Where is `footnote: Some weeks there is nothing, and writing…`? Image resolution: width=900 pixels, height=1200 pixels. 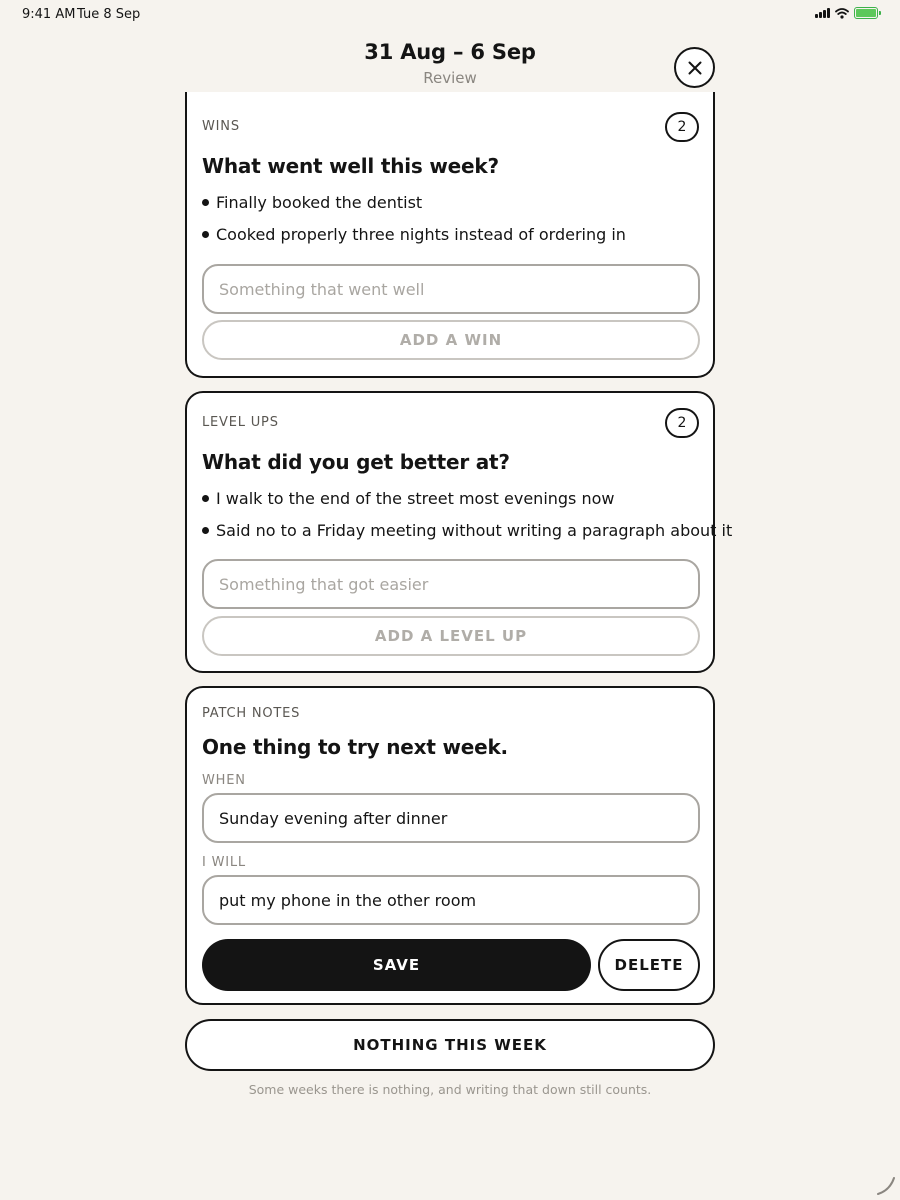 footnote: Some weeks there is nothing, and writing… is located at coordinates (450, 1089).